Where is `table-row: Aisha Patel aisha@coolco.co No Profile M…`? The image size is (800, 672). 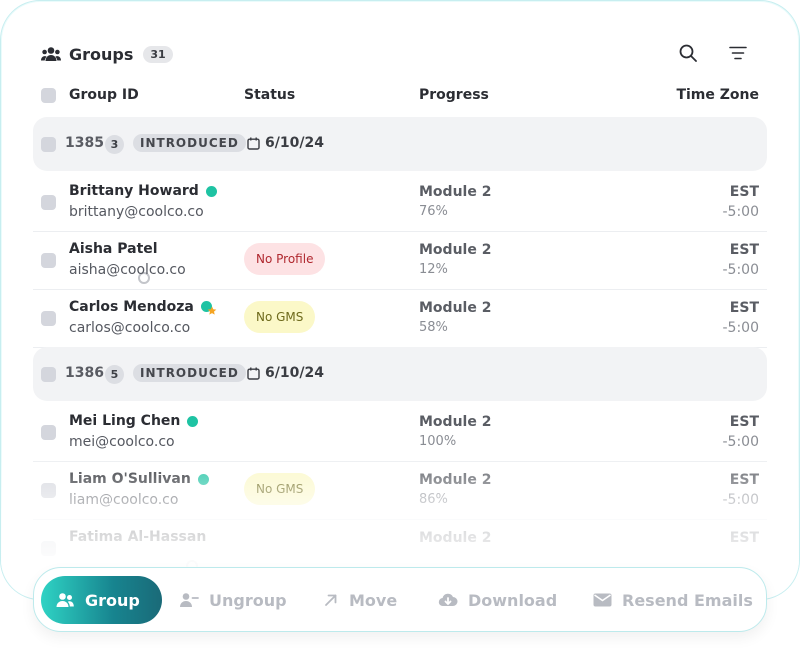 table-row: Aisha Patel aisha@coolco.co No Profile M… is located at coordinates (400, 260).